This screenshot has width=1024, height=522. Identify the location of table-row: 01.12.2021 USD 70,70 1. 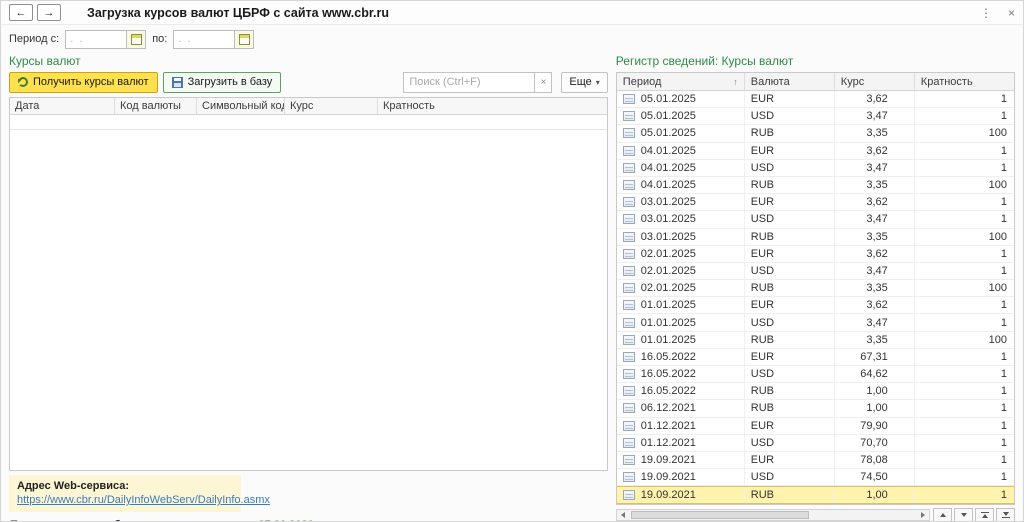
(815, 443).